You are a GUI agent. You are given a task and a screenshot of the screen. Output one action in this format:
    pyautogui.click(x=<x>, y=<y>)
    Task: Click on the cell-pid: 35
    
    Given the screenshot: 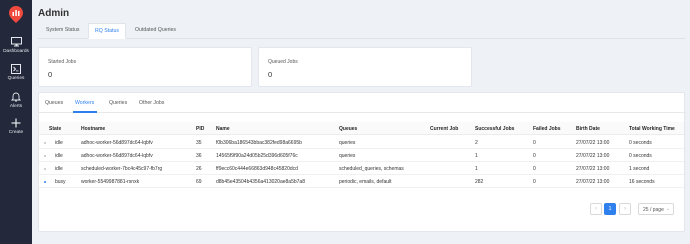 What is the action you would take?
    pyautogui.click(x=199, y=142)
    